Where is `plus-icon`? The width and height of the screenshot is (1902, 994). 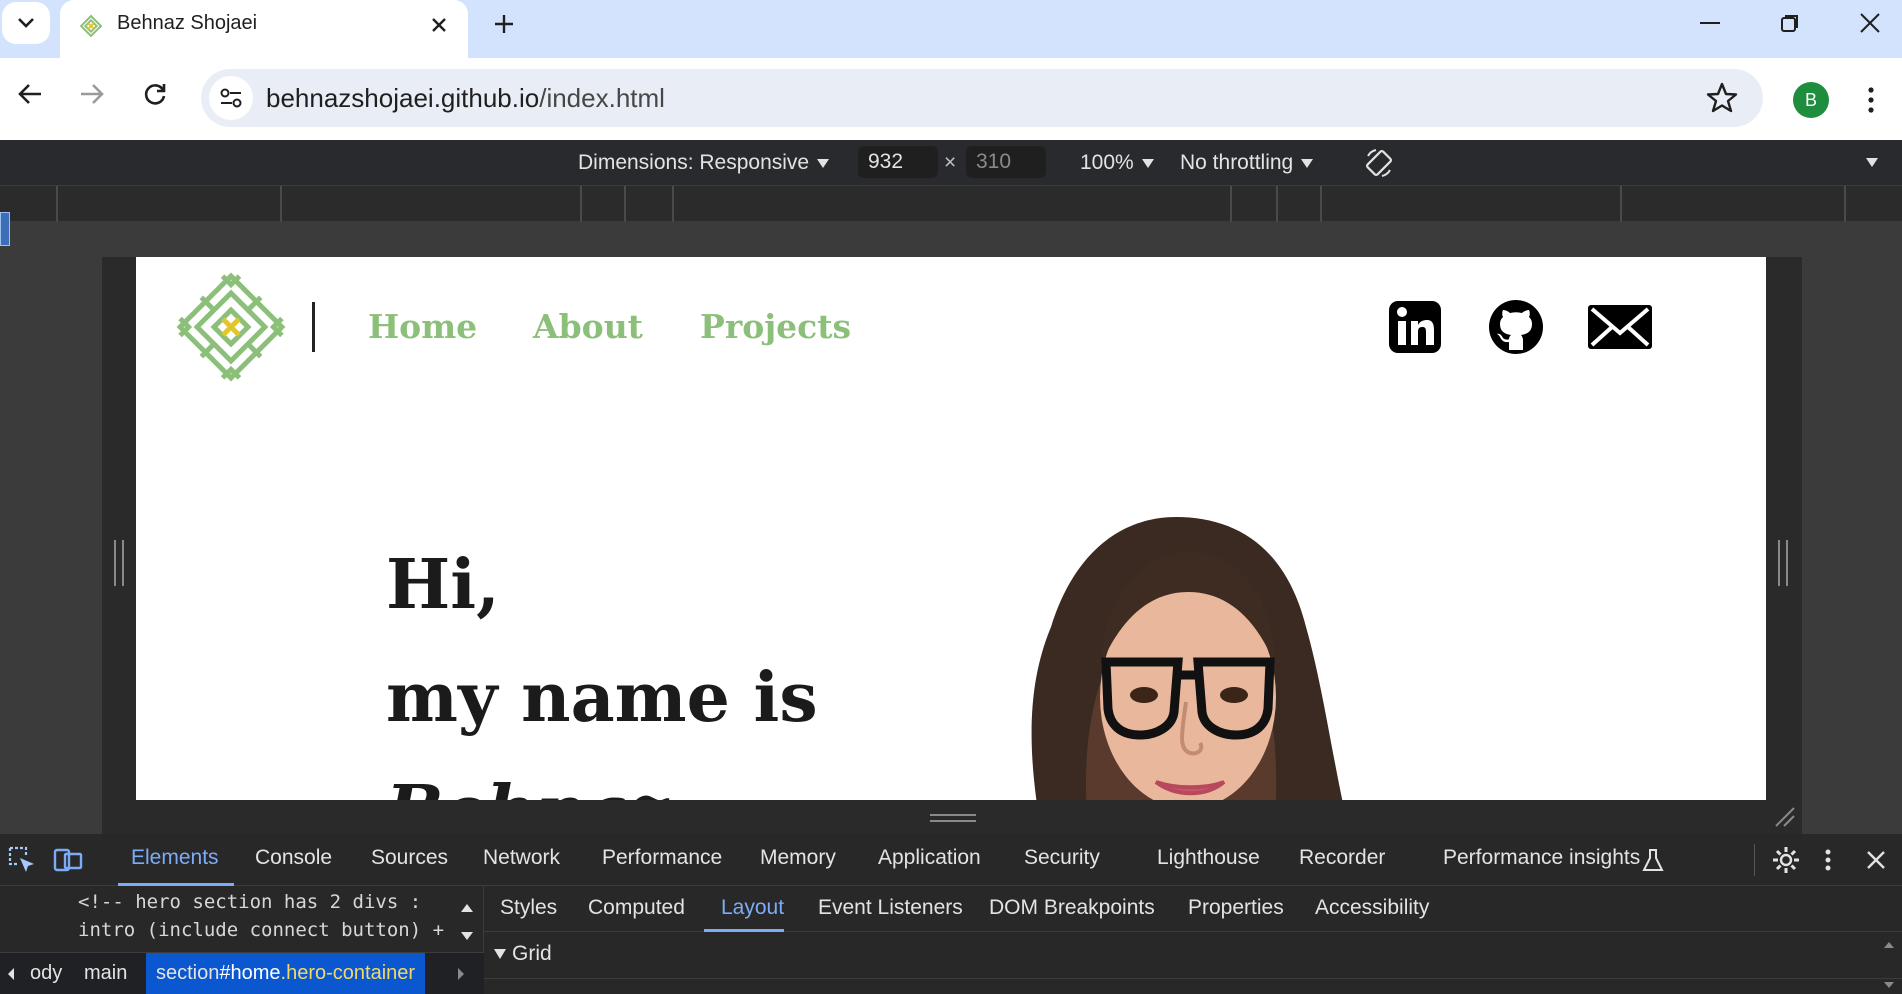 plus-icon is located at coordinates (504, 24).